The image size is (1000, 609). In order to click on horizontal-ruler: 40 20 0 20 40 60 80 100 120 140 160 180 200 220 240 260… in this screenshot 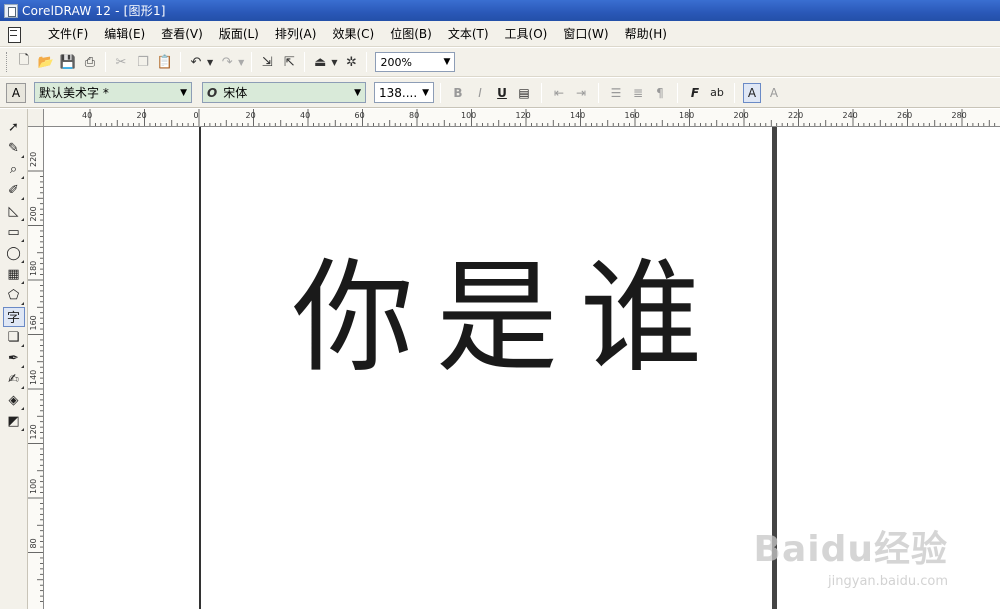, I will do `click(514, 118)`.